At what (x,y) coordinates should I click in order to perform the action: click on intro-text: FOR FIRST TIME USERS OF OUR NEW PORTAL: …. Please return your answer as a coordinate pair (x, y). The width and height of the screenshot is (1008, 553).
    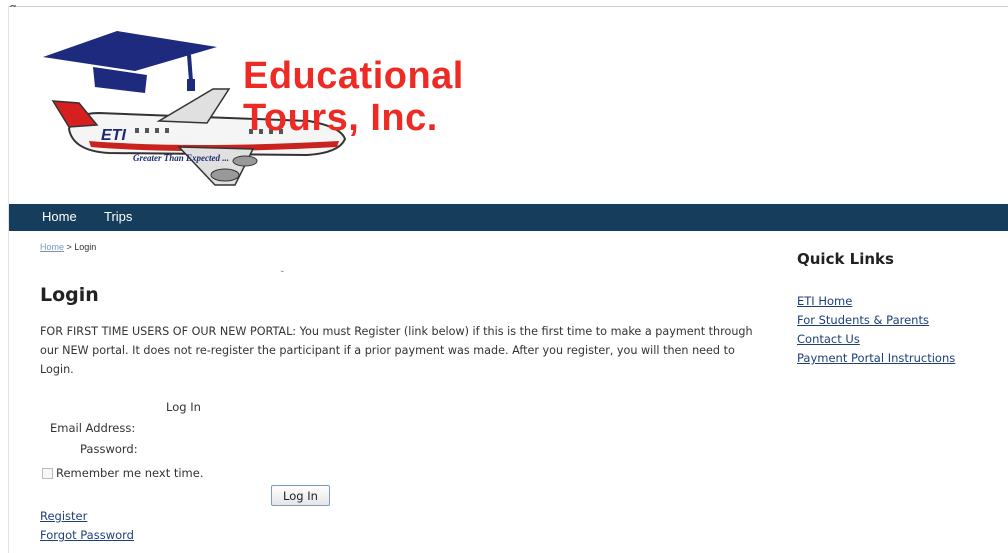
    Looking at the image, I should click on (396, 350).